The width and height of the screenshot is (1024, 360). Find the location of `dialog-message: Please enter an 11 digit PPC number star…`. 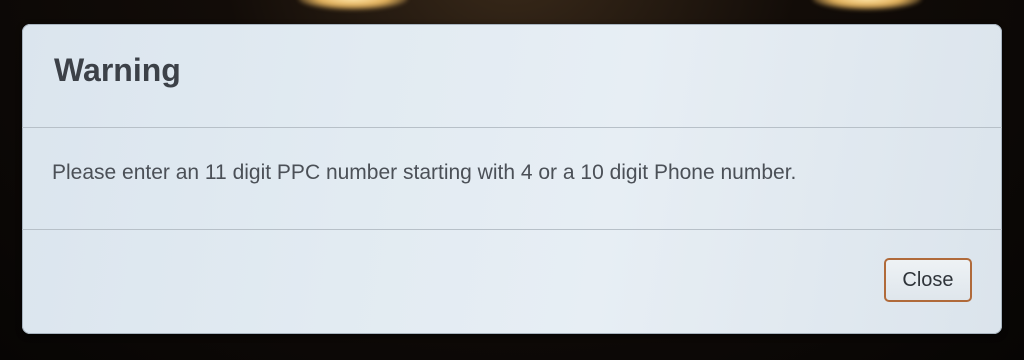

dialog-message: Please enter an 11 digit PPC number star… is located at coordinates (424, 172).